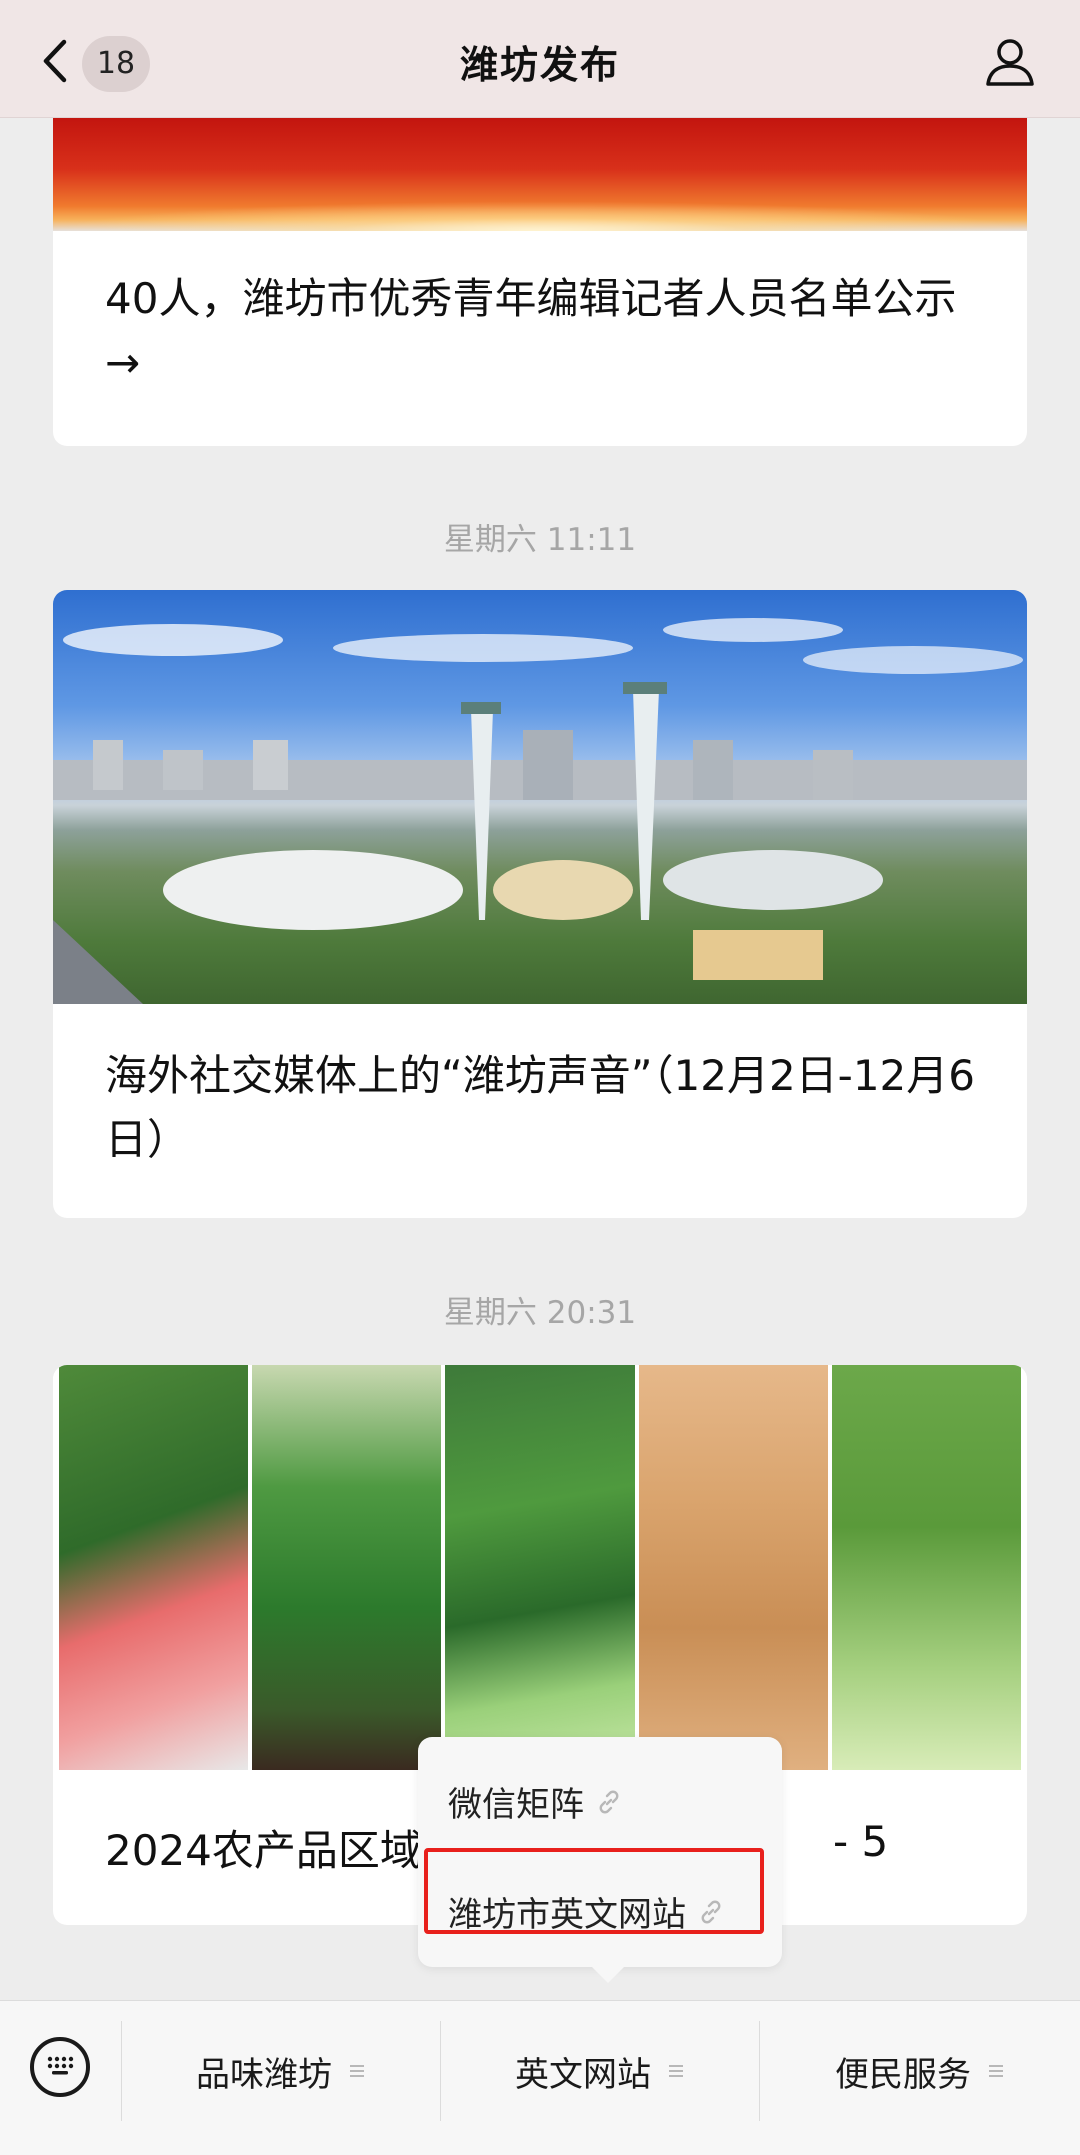  Describe the element at coordinates (861, 1841) in the screenshot. I see `article-title-tail: - 5` at that location.